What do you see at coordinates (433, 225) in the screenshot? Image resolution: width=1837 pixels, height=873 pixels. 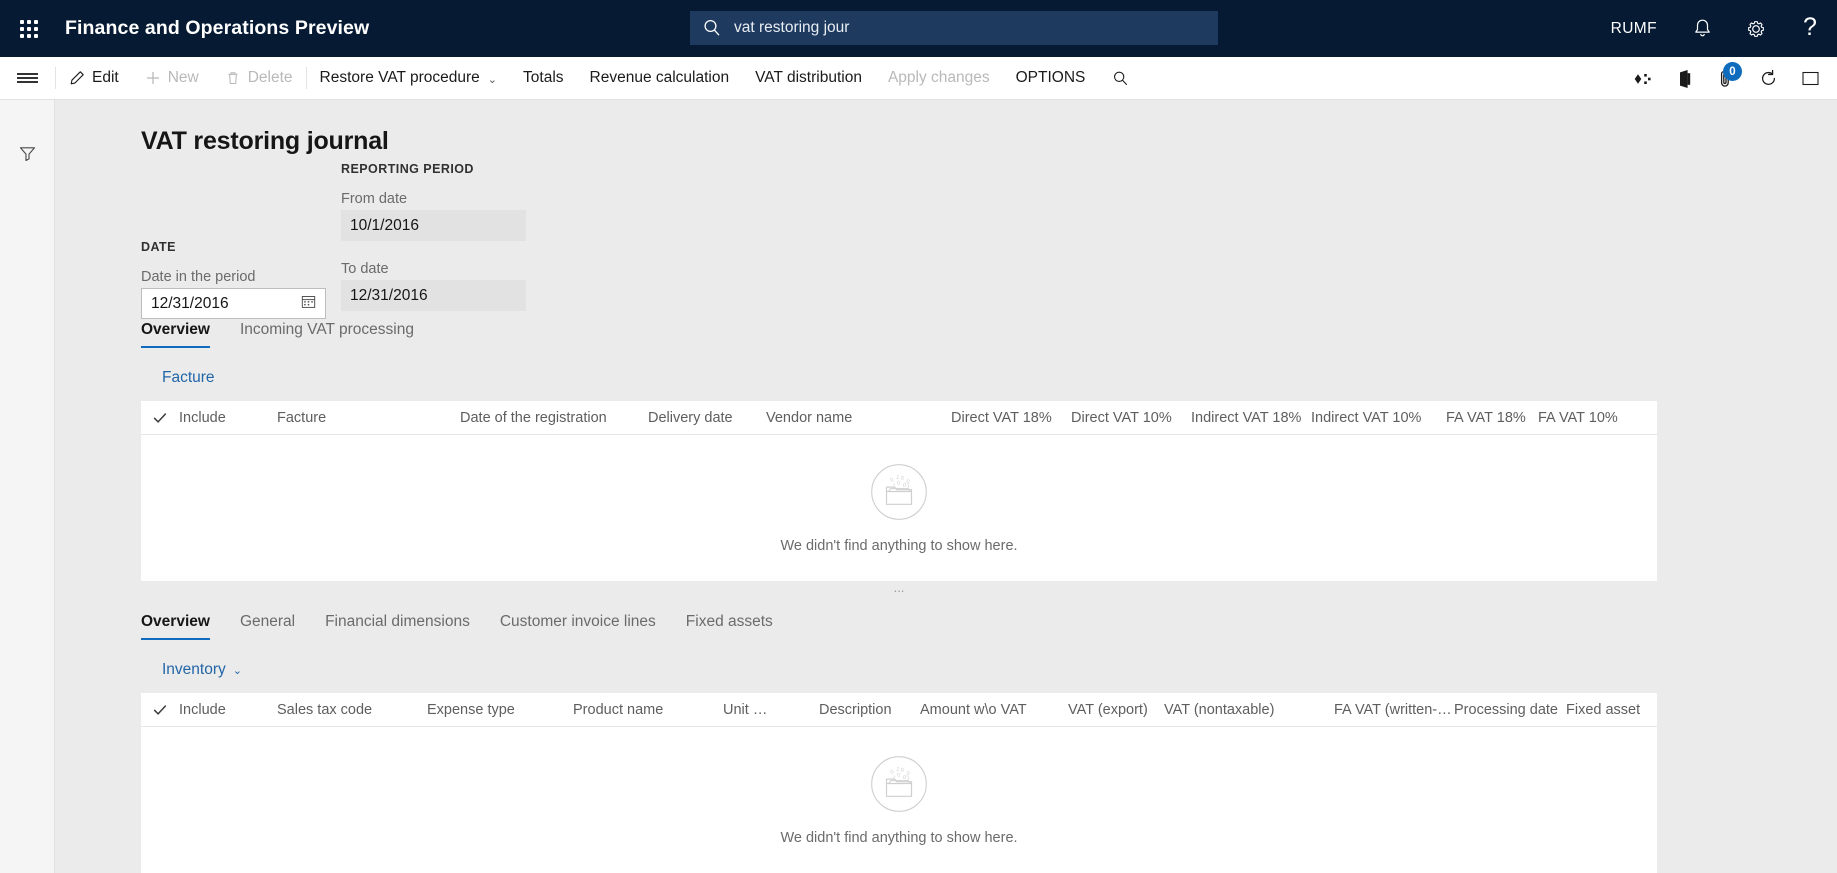 I see `from-date-input: 10/1/2016` at bounding box center [433, 225].